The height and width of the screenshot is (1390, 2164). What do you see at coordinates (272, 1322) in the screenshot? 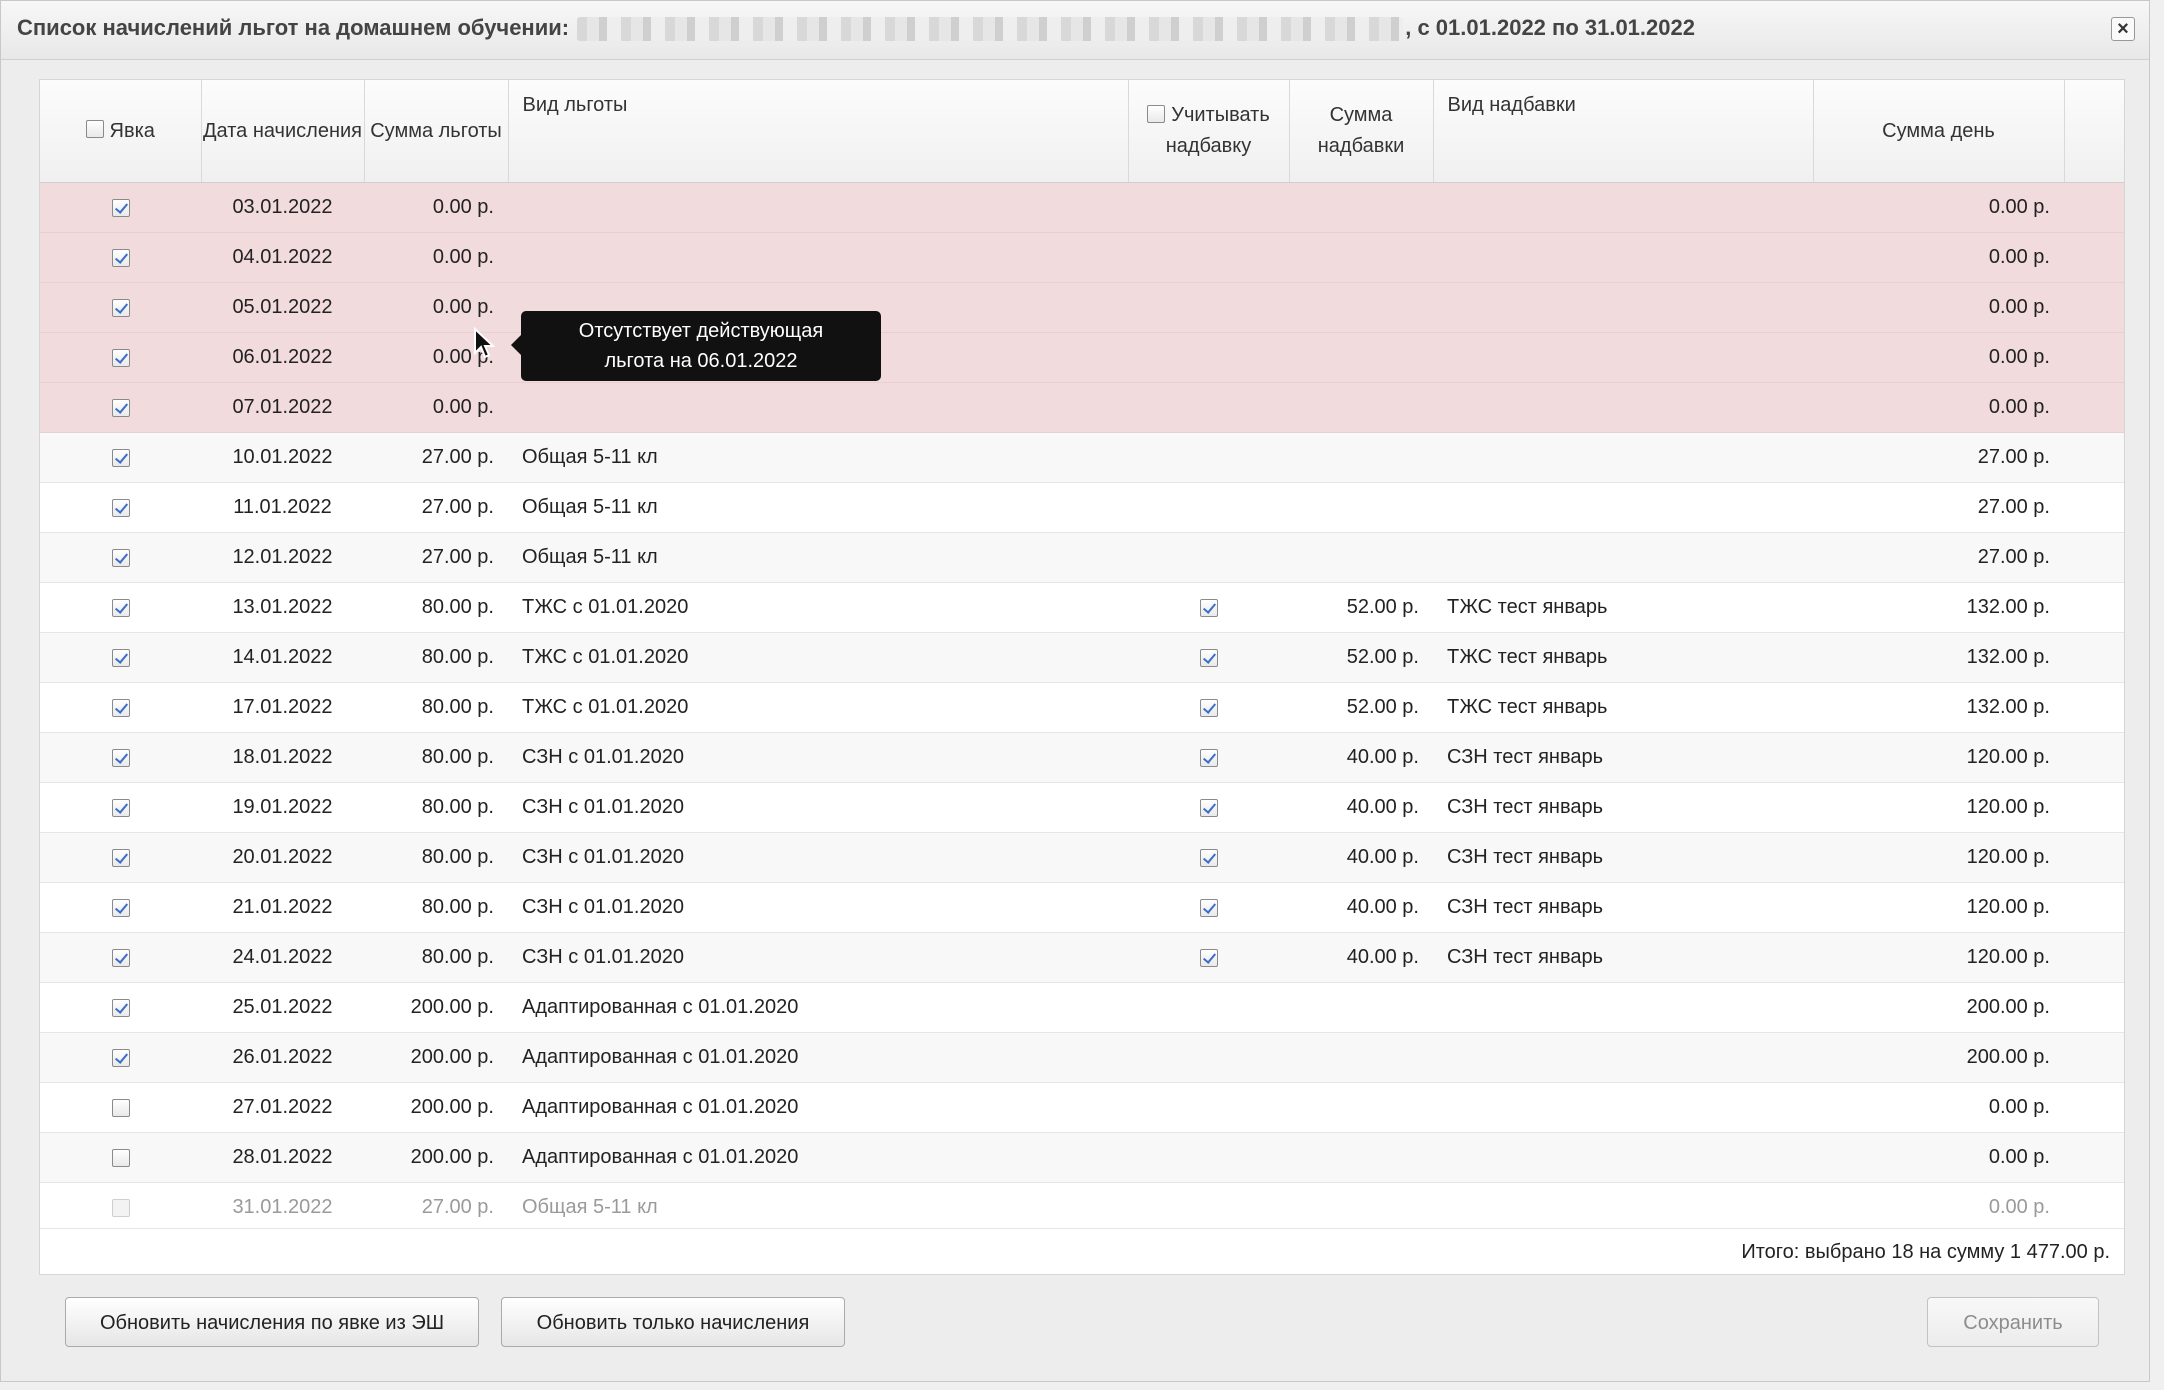
I see `refresh-from-attendance-button: Обновить начисления по явке из ЭШ` at bounding box center [272, 1322].